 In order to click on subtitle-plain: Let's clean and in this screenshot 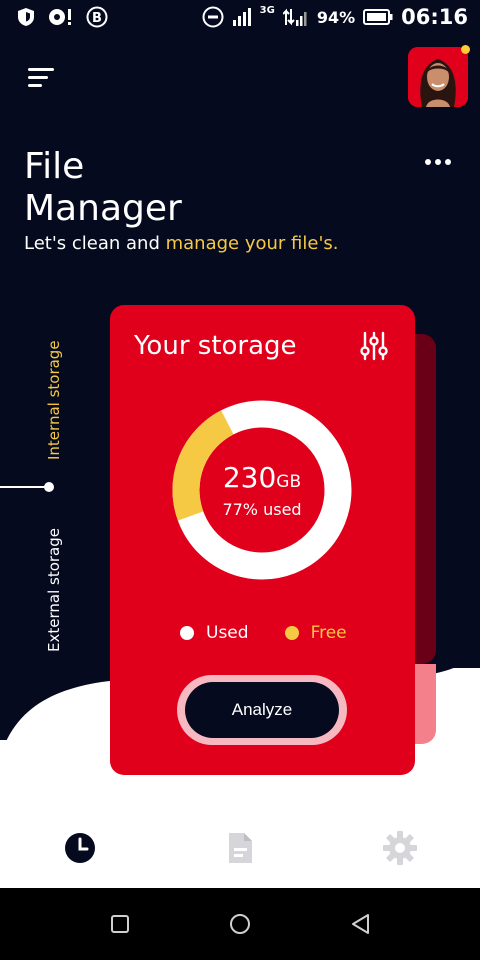, I will do `click(95, 243)`.